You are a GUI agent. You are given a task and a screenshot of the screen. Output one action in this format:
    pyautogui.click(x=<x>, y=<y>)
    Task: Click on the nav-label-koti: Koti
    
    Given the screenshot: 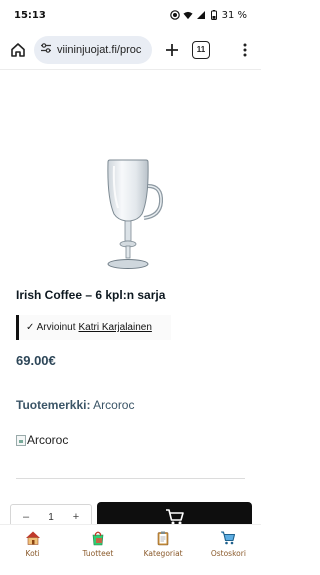 What is the action you would take?
    pyautogui.click(x=32, y=553)
    